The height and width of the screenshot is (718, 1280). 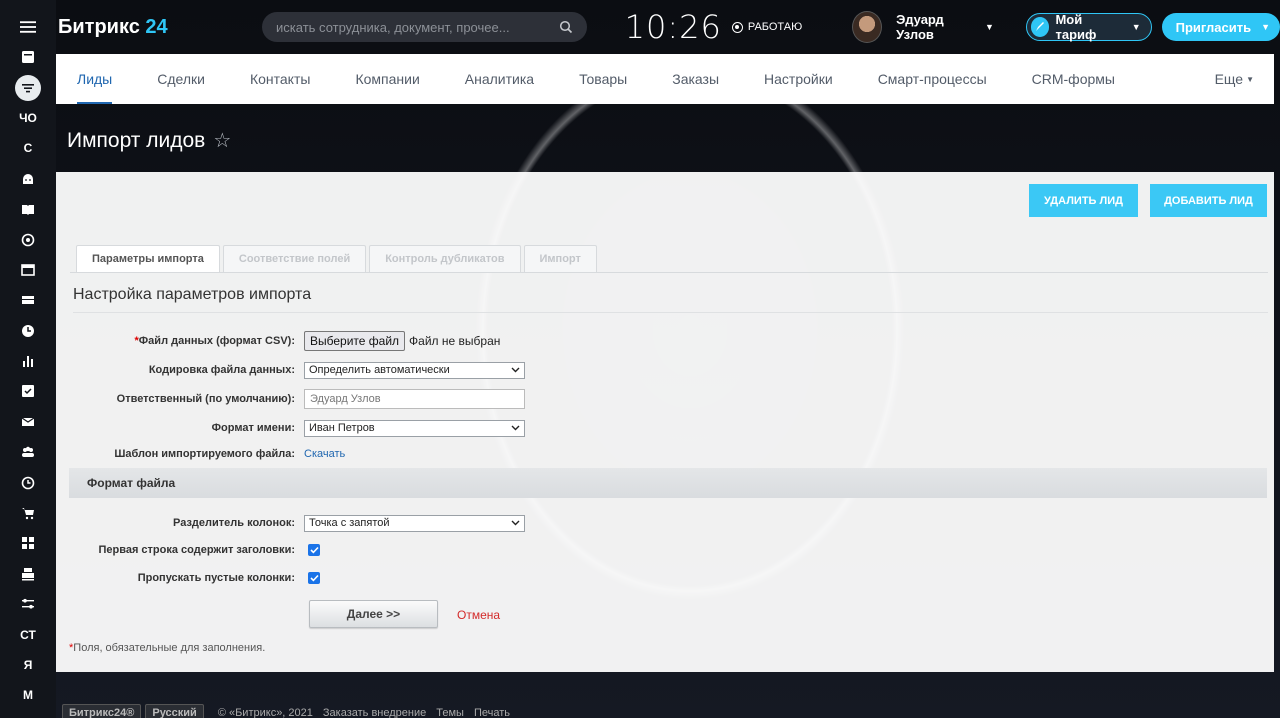 I want to click on order-implementation-link: Заказать внедрение, so click(x=374, y=712).